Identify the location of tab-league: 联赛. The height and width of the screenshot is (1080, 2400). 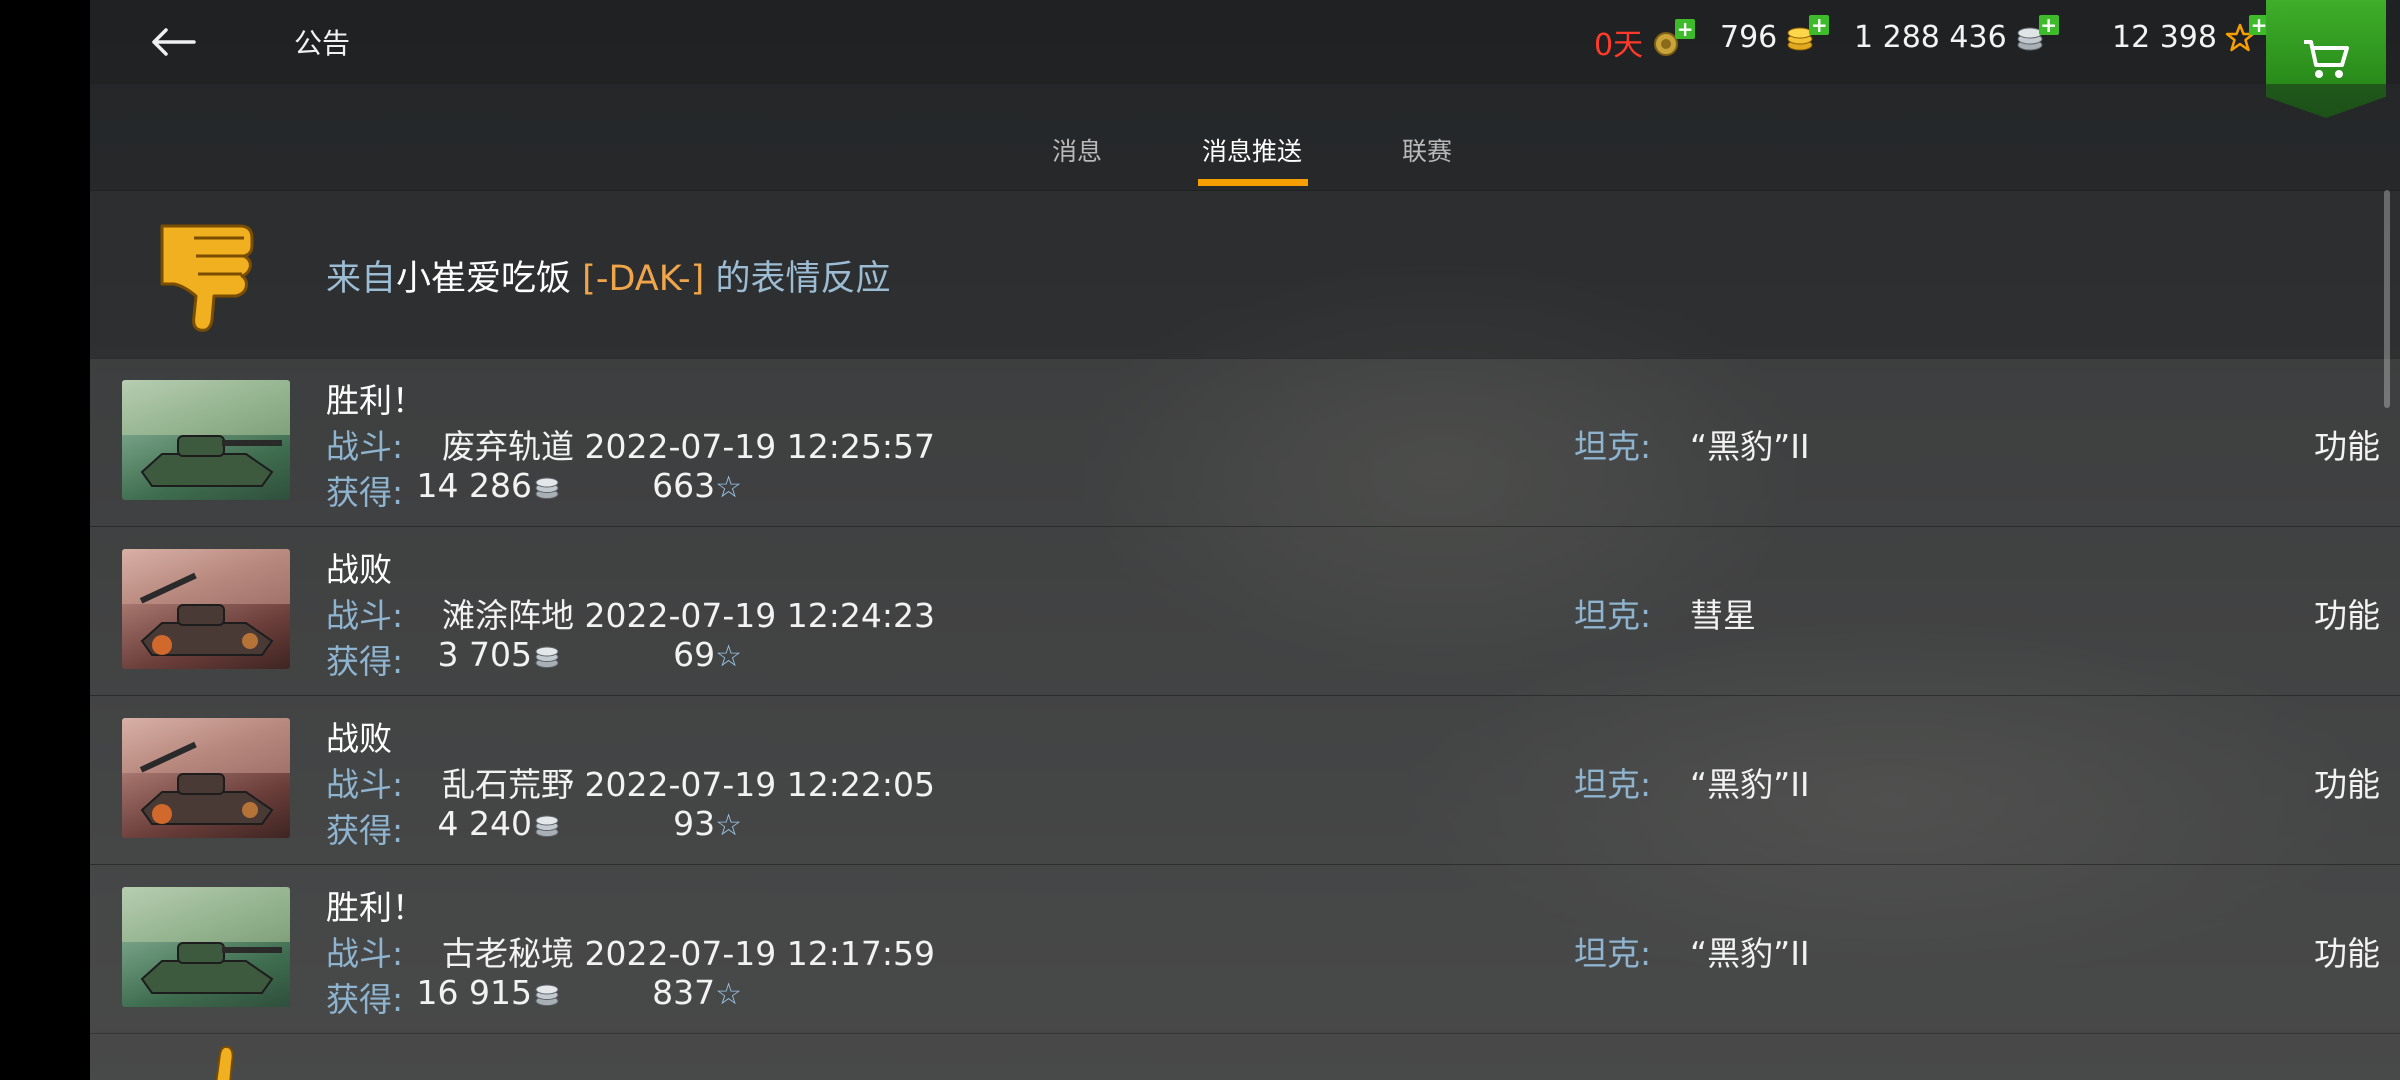
(1427, 150).